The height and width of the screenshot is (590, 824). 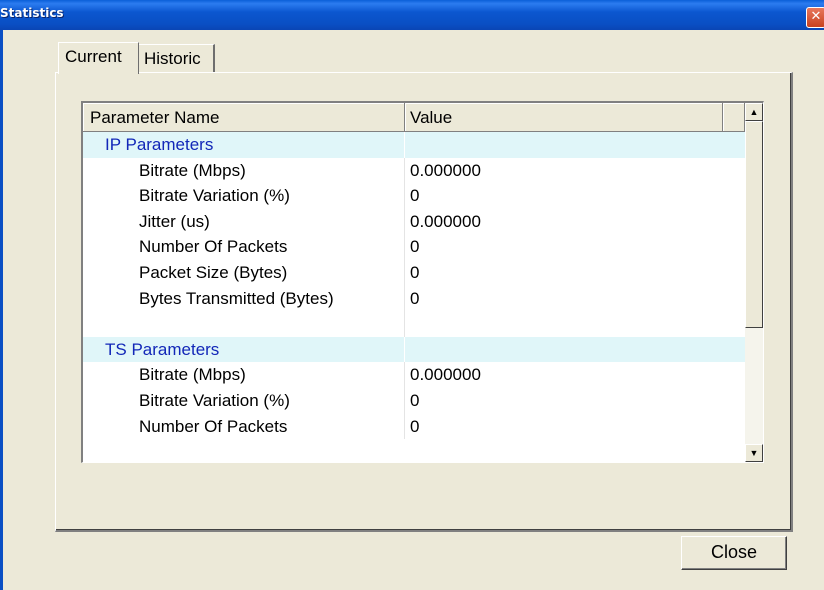 What do you see at coordinates (734, 553) in the screenshot?
I see `close-button: Close` at bounding box center [734, 553].